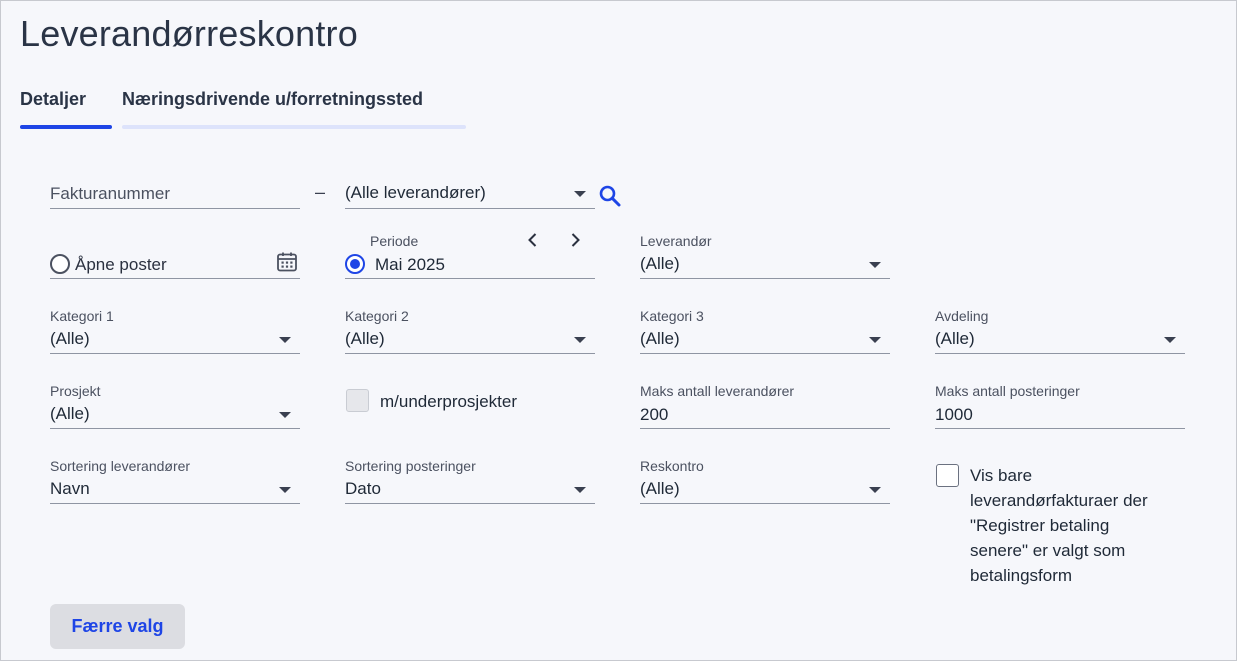 The height and width of the screenshot is (661, 1237). I want to click on ledger-select: Reskontro (Alle), so click(765, 481).